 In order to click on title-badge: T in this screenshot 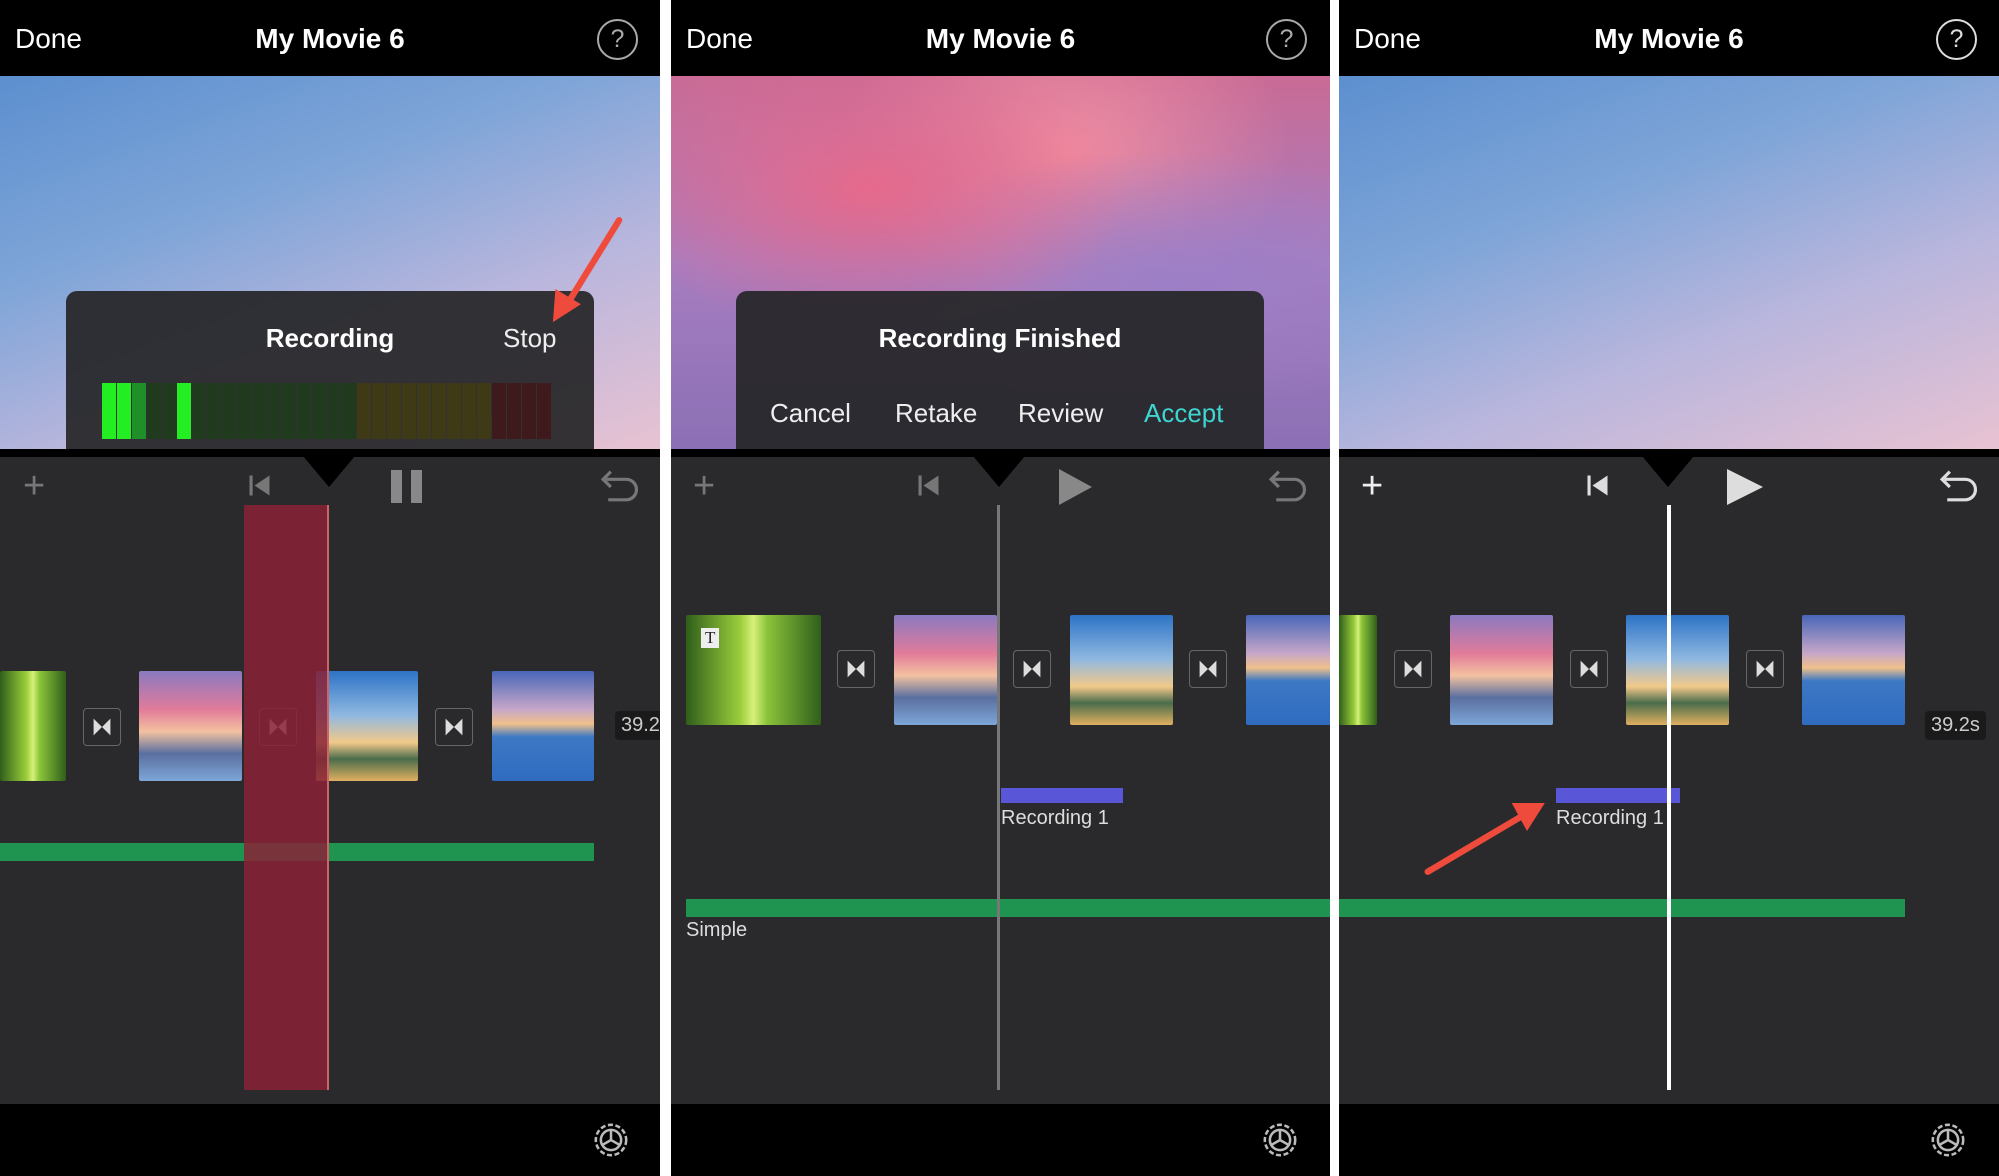, I will do `click(710, 638)`.